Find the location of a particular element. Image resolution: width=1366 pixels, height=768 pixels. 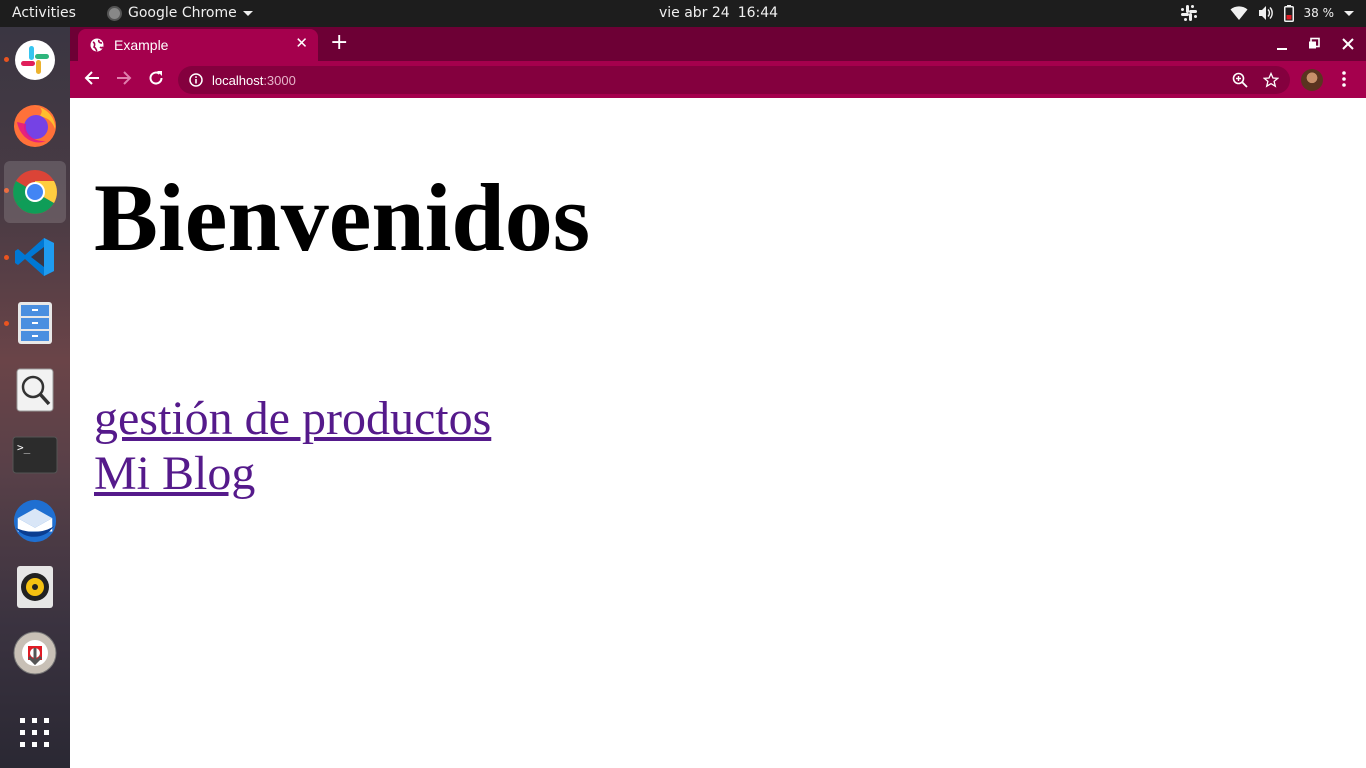

url-host: localhost is located at coordinates (238, 80).